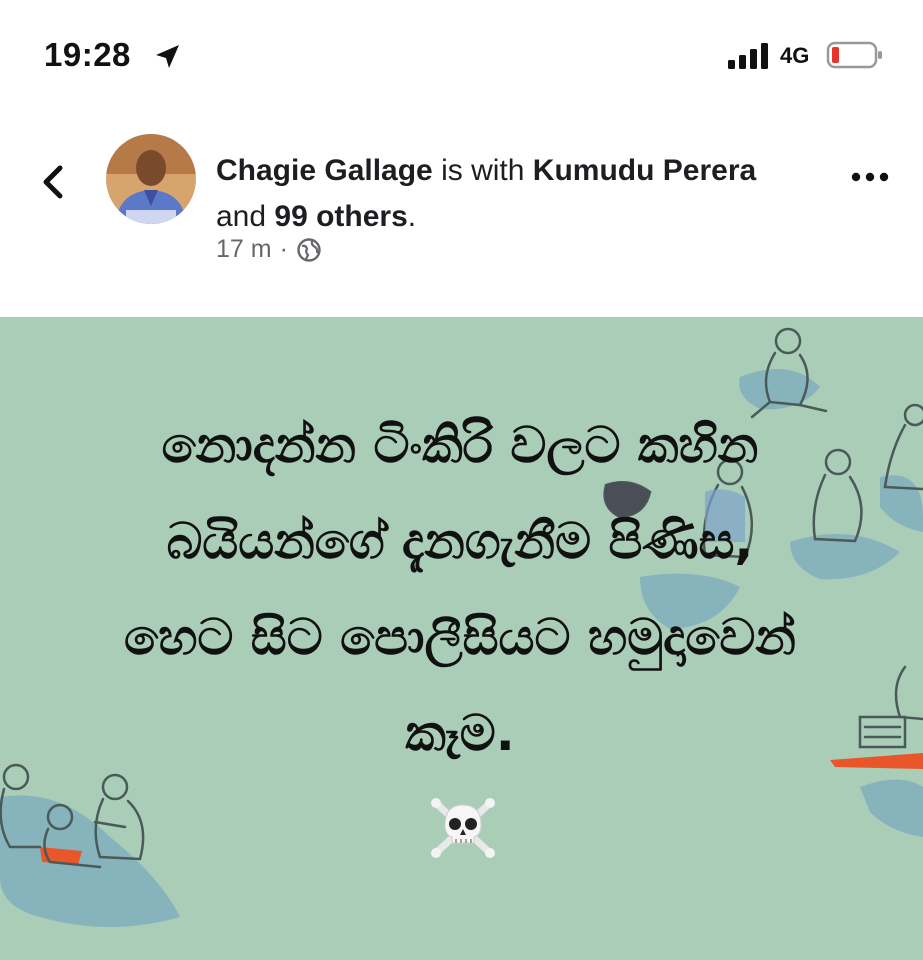  What do you see at coordinates (795, 55) in the screenshot?
I see `network-type: 4G` at bounding box center [795, 55].